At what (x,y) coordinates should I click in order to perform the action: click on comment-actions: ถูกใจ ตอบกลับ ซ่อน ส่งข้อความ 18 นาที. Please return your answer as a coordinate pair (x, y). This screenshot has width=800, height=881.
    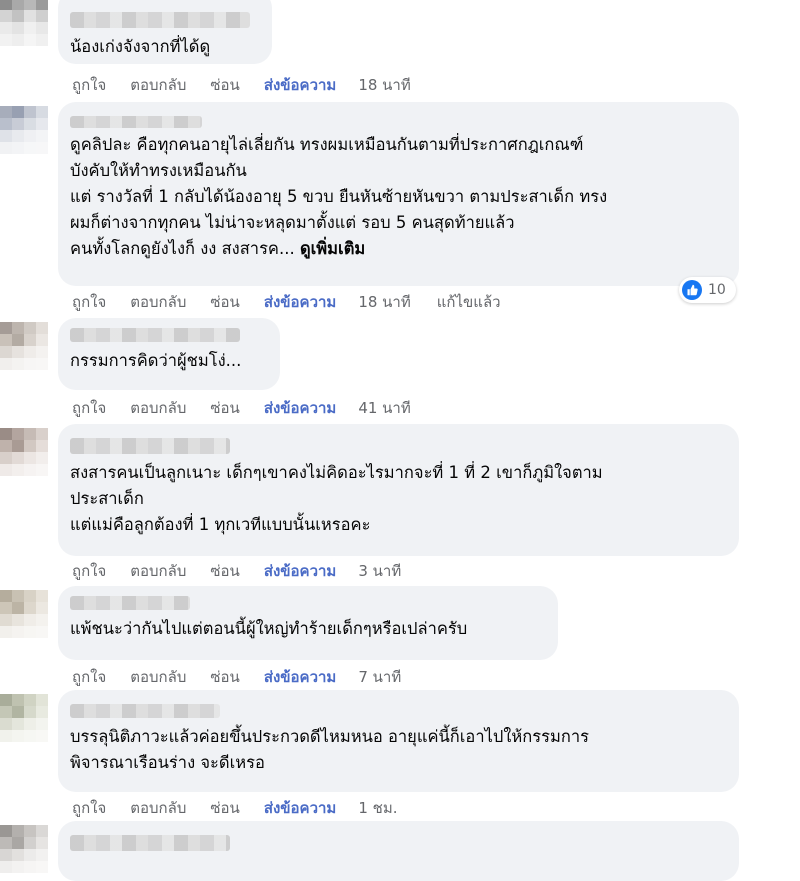
    Looking at the image, I should click on (254, 85).